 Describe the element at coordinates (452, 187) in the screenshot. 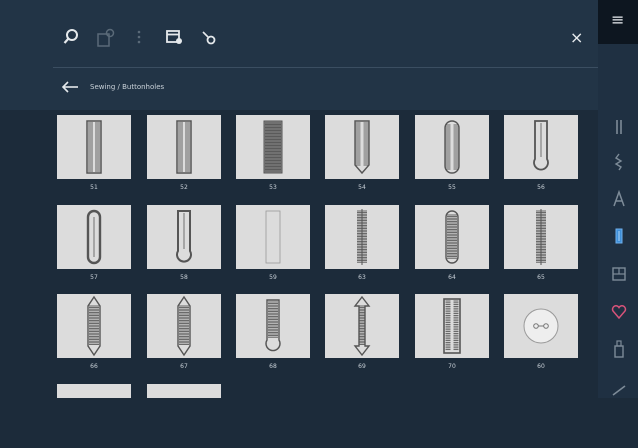

I see `stitch-number: 55` at that location.